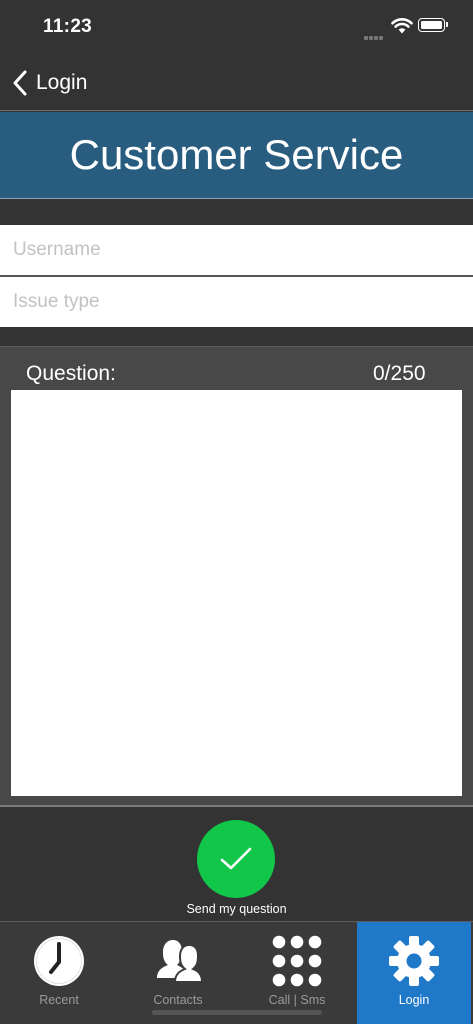 The height and width of the screenshot is (1024, 473). Describe the element at coordinates (62, 82) in the screenshot. I see `back-button-label: Login` at that location.